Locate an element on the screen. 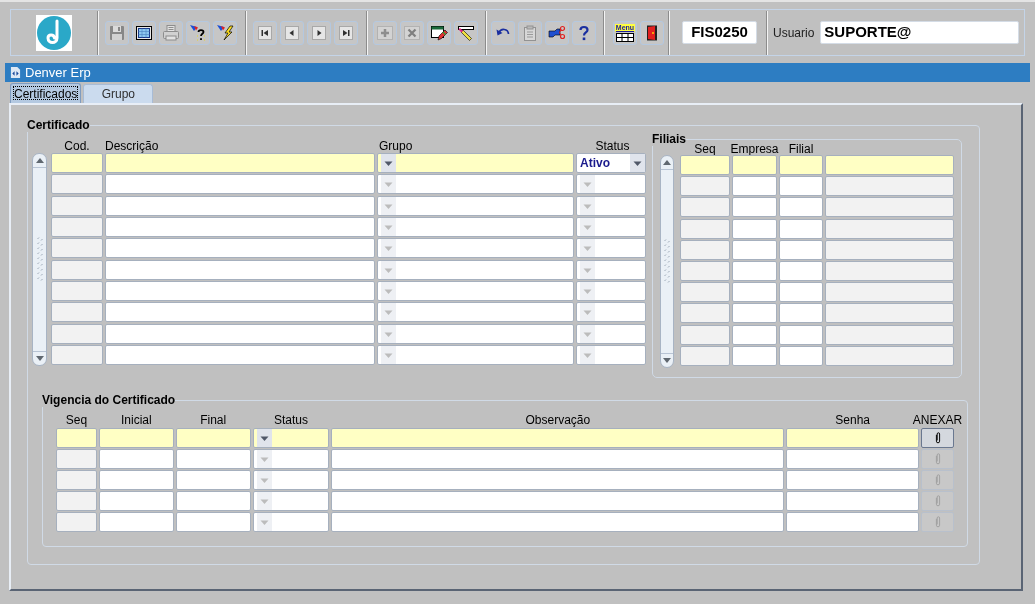  attach-button is located at coordinates (937, 438).